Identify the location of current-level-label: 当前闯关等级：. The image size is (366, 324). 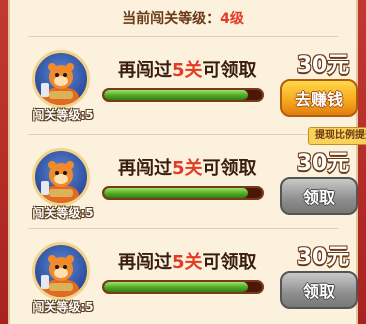
(171, 19).